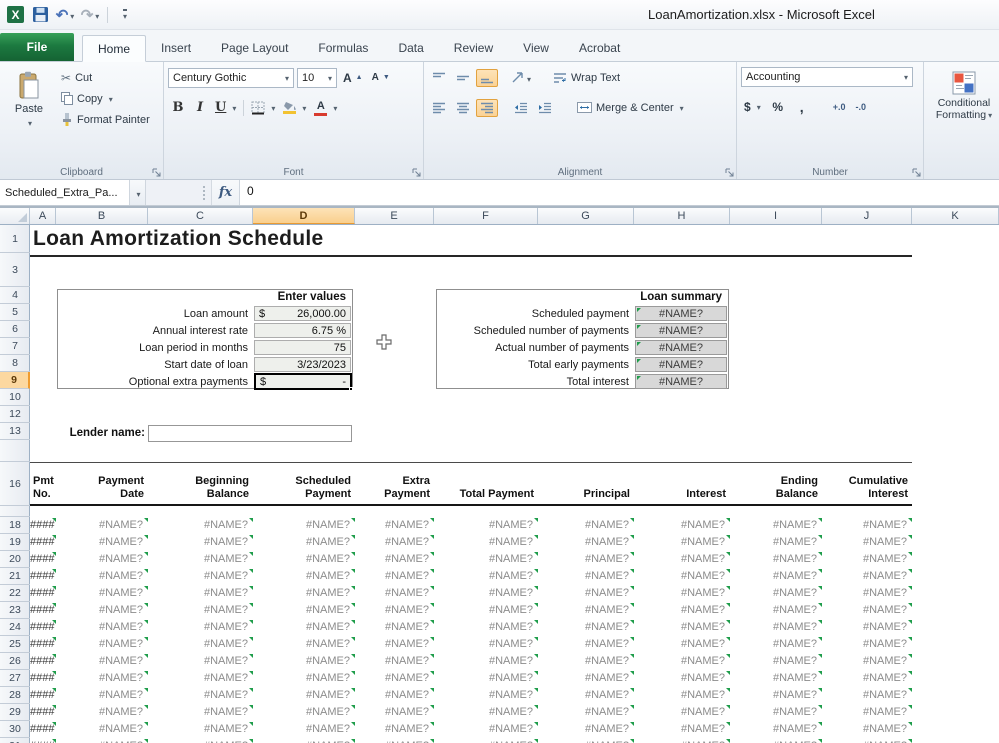 The image size is (999, 743). I want to click on row-header-16: 16, so click(15, 484).